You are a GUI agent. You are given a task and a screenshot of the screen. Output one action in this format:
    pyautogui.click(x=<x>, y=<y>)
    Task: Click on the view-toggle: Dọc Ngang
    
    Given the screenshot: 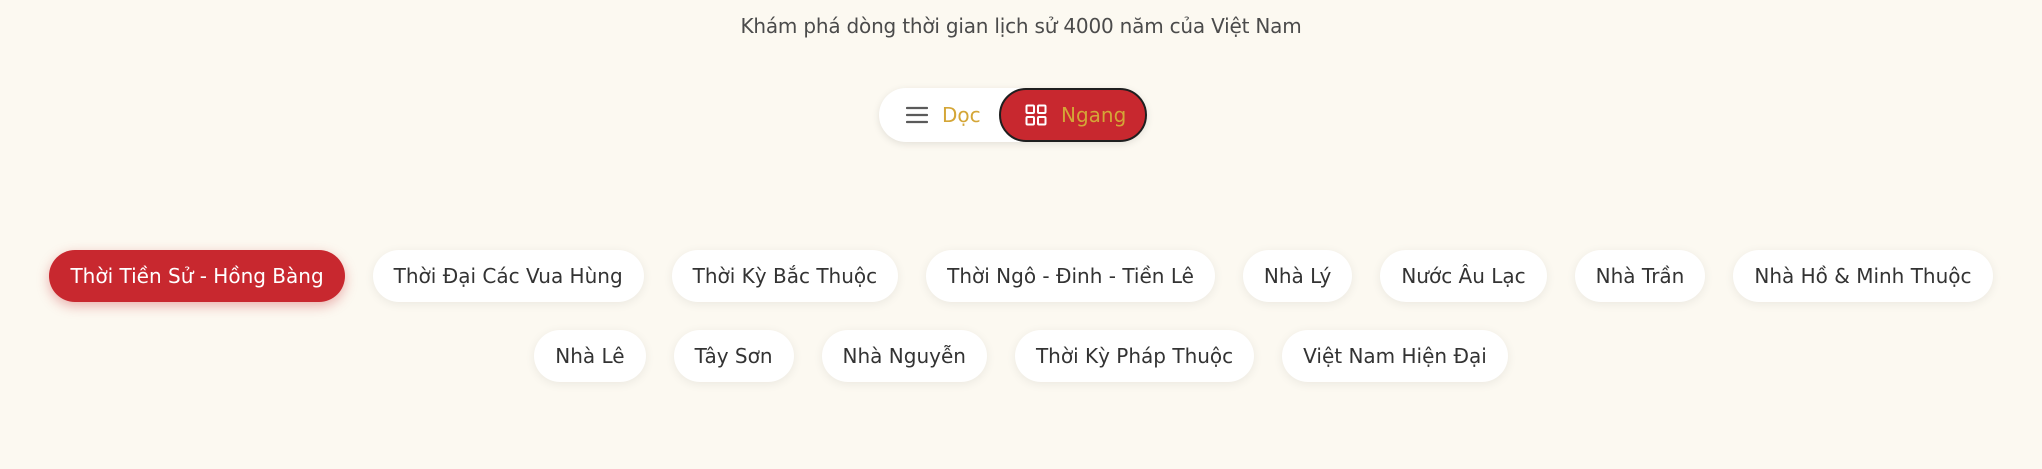 What is the action you would take?
    pyautogui.click(x=1013, y=115)
    